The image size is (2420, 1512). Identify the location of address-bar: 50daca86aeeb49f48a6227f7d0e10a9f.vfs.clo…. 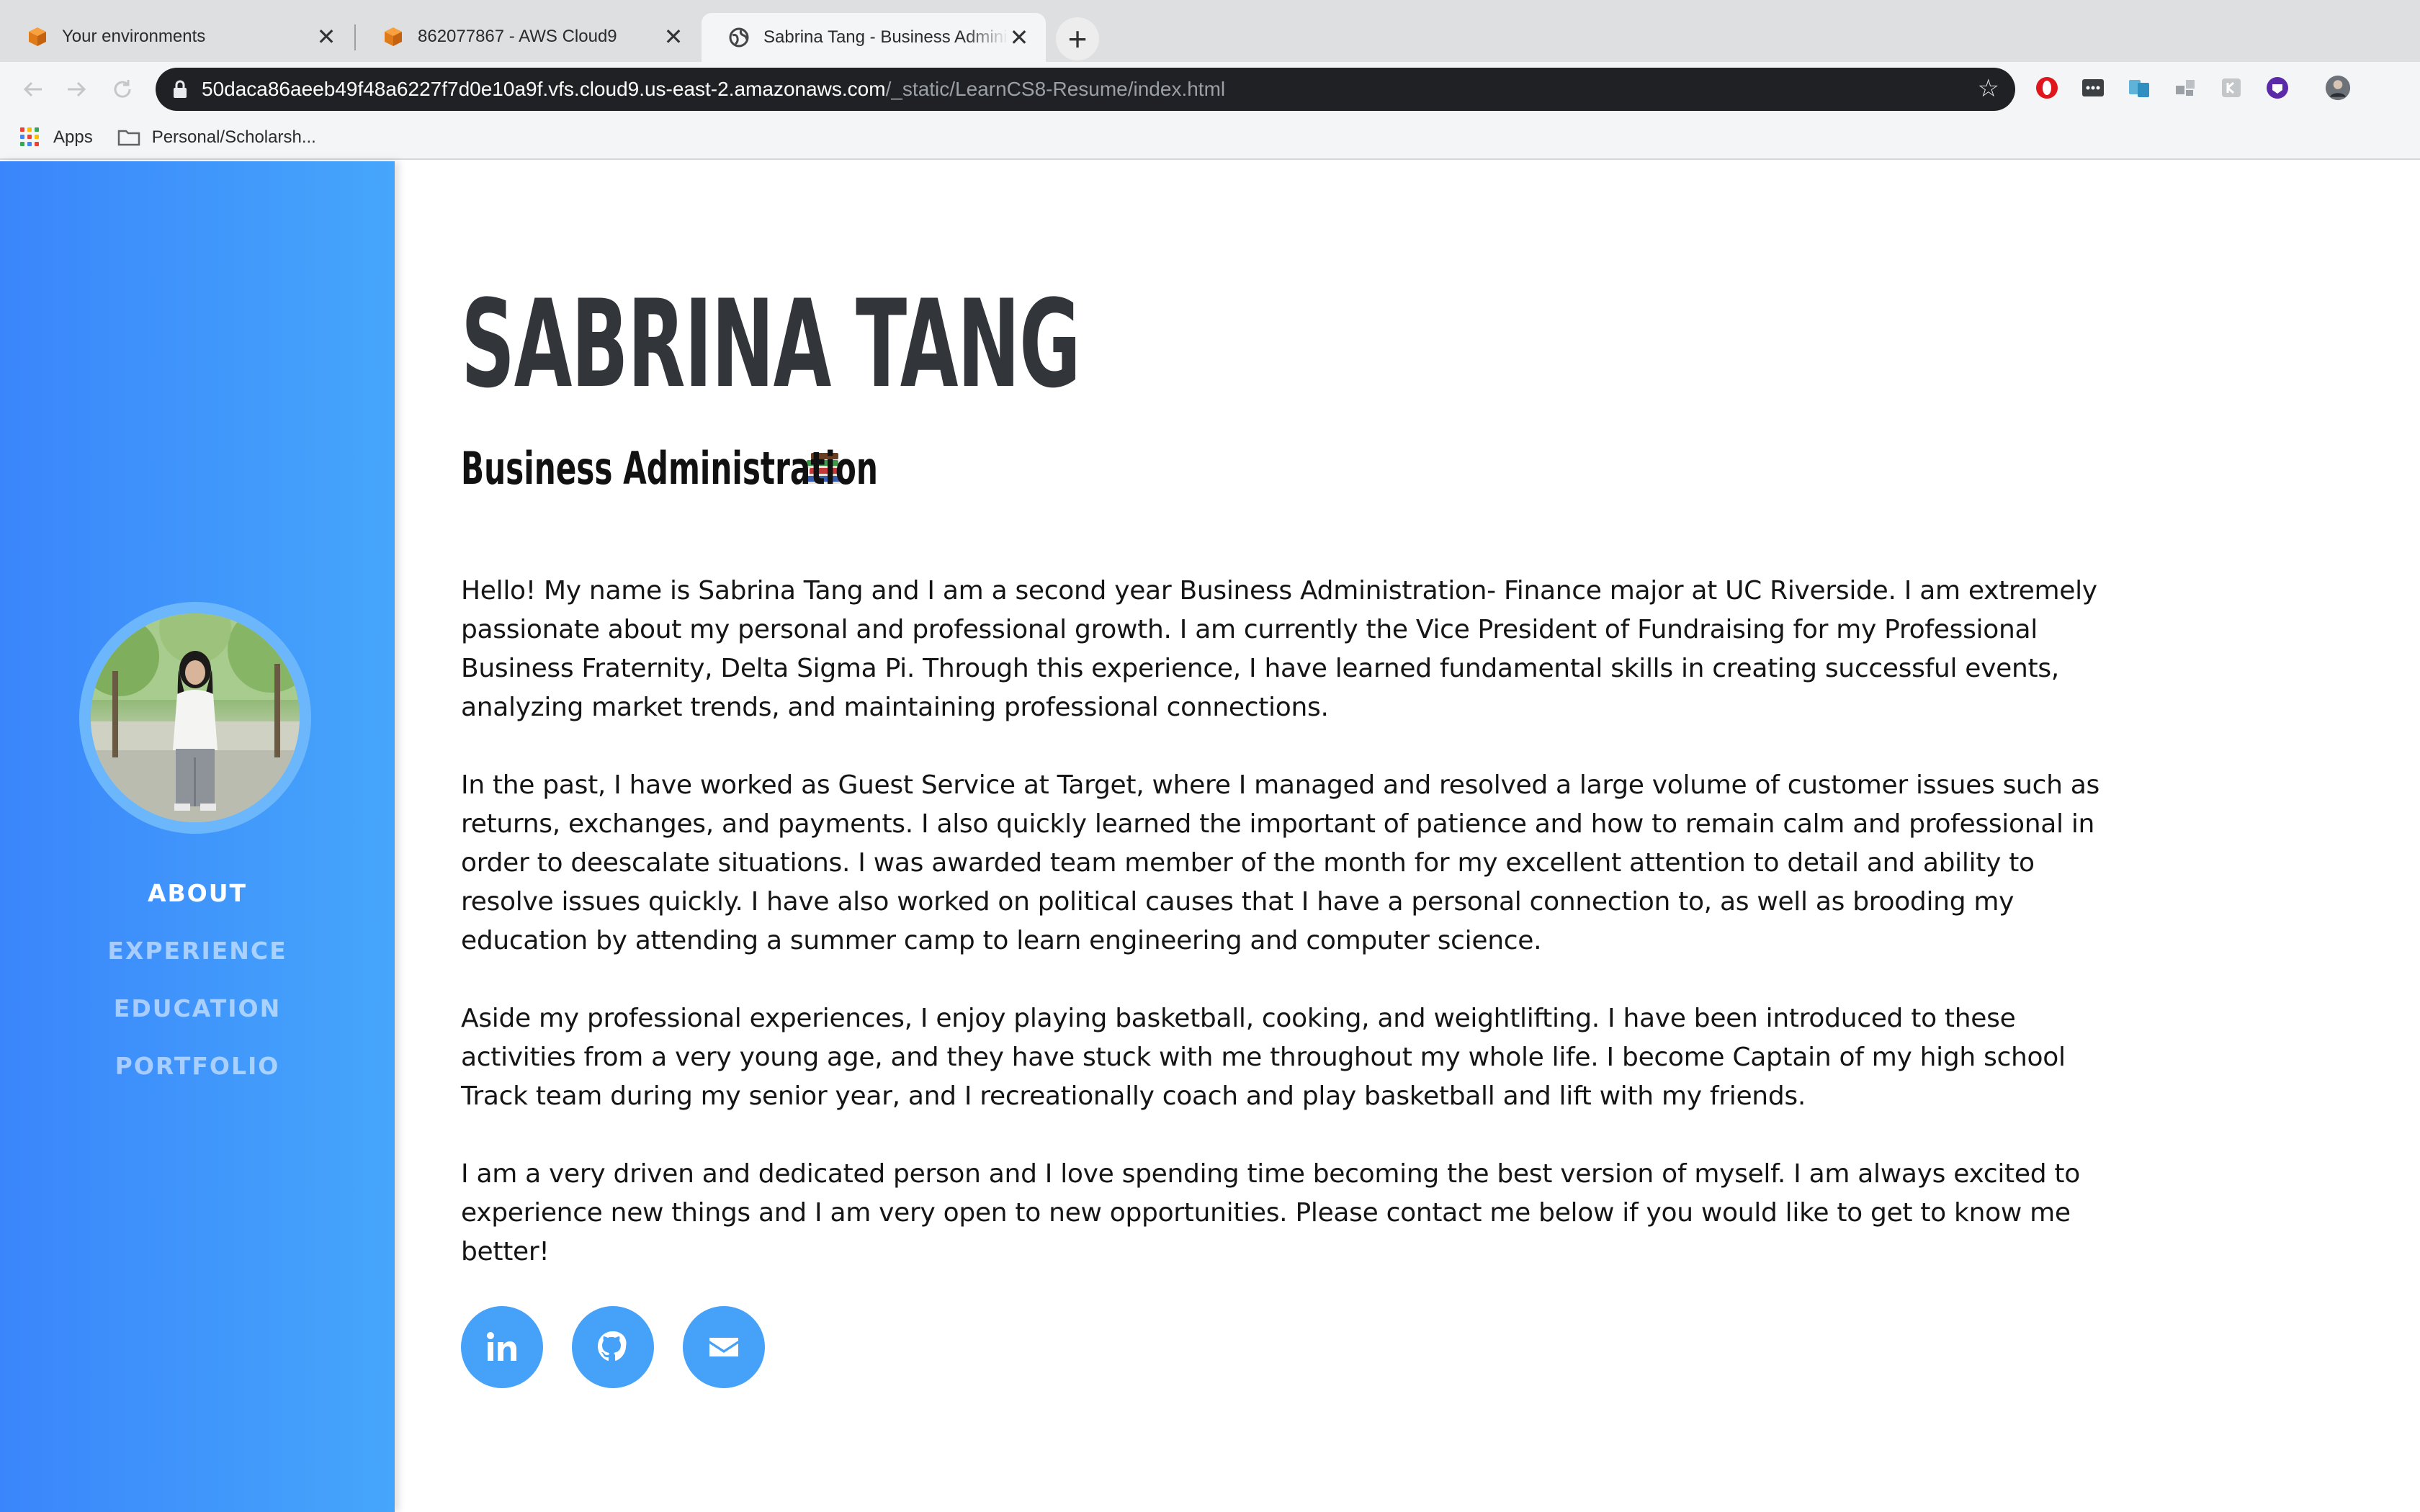
(1085, 89).